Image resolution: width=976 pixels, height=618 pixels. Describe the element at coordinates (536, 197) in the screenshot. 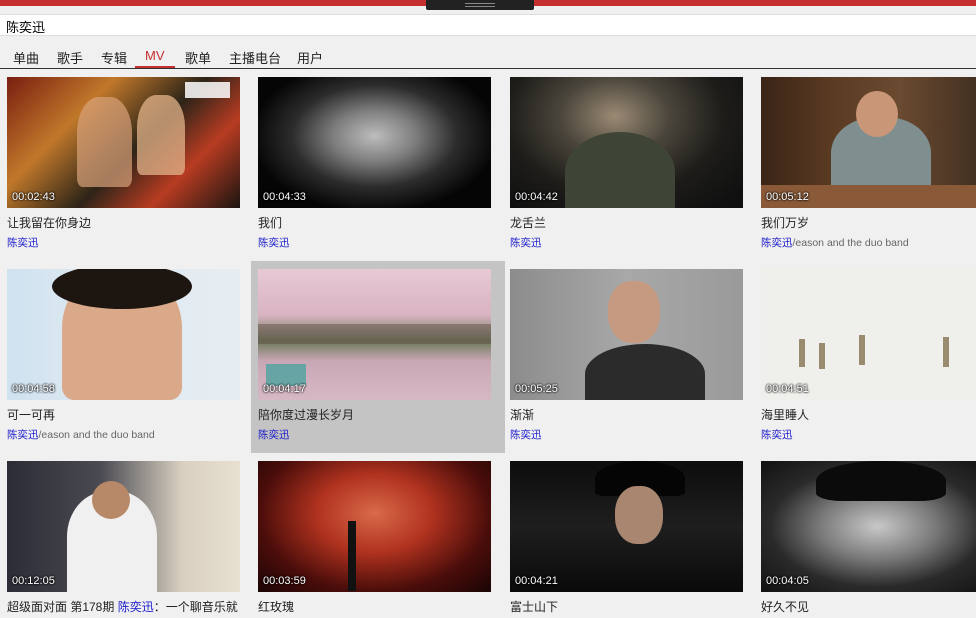

I see `mv-duration: 00:04:42` at that location.